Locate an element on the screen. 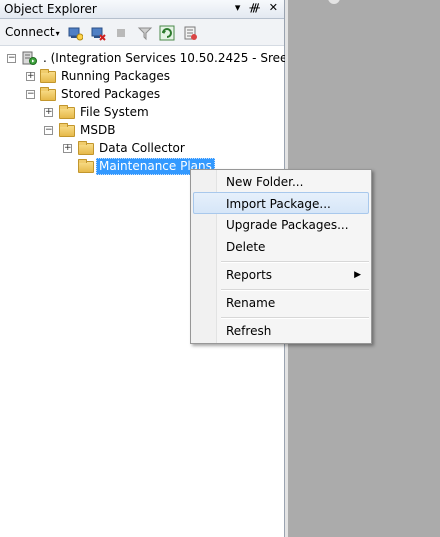  tree-node-running-packages: + Running Packages is located at coordinates (142, 76).